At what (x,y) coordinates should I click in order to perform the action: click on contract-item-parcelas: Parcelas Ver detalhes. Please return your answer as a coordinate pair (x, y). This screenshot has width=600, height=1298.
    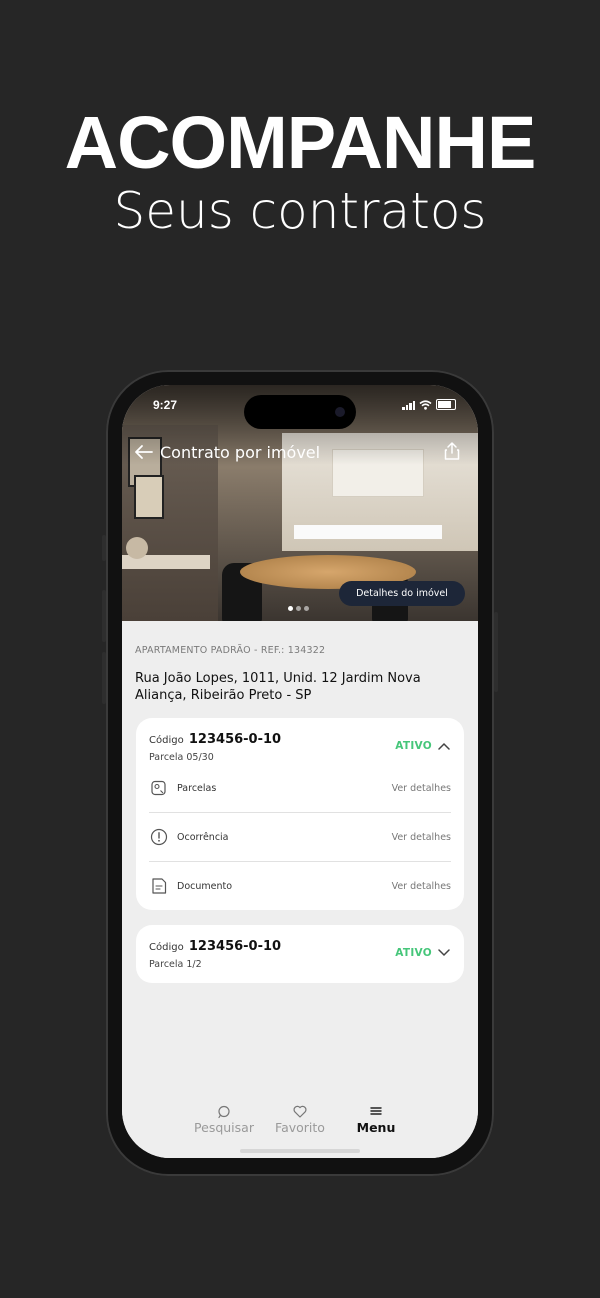
    Looking at the image, I should click on (300, 788).